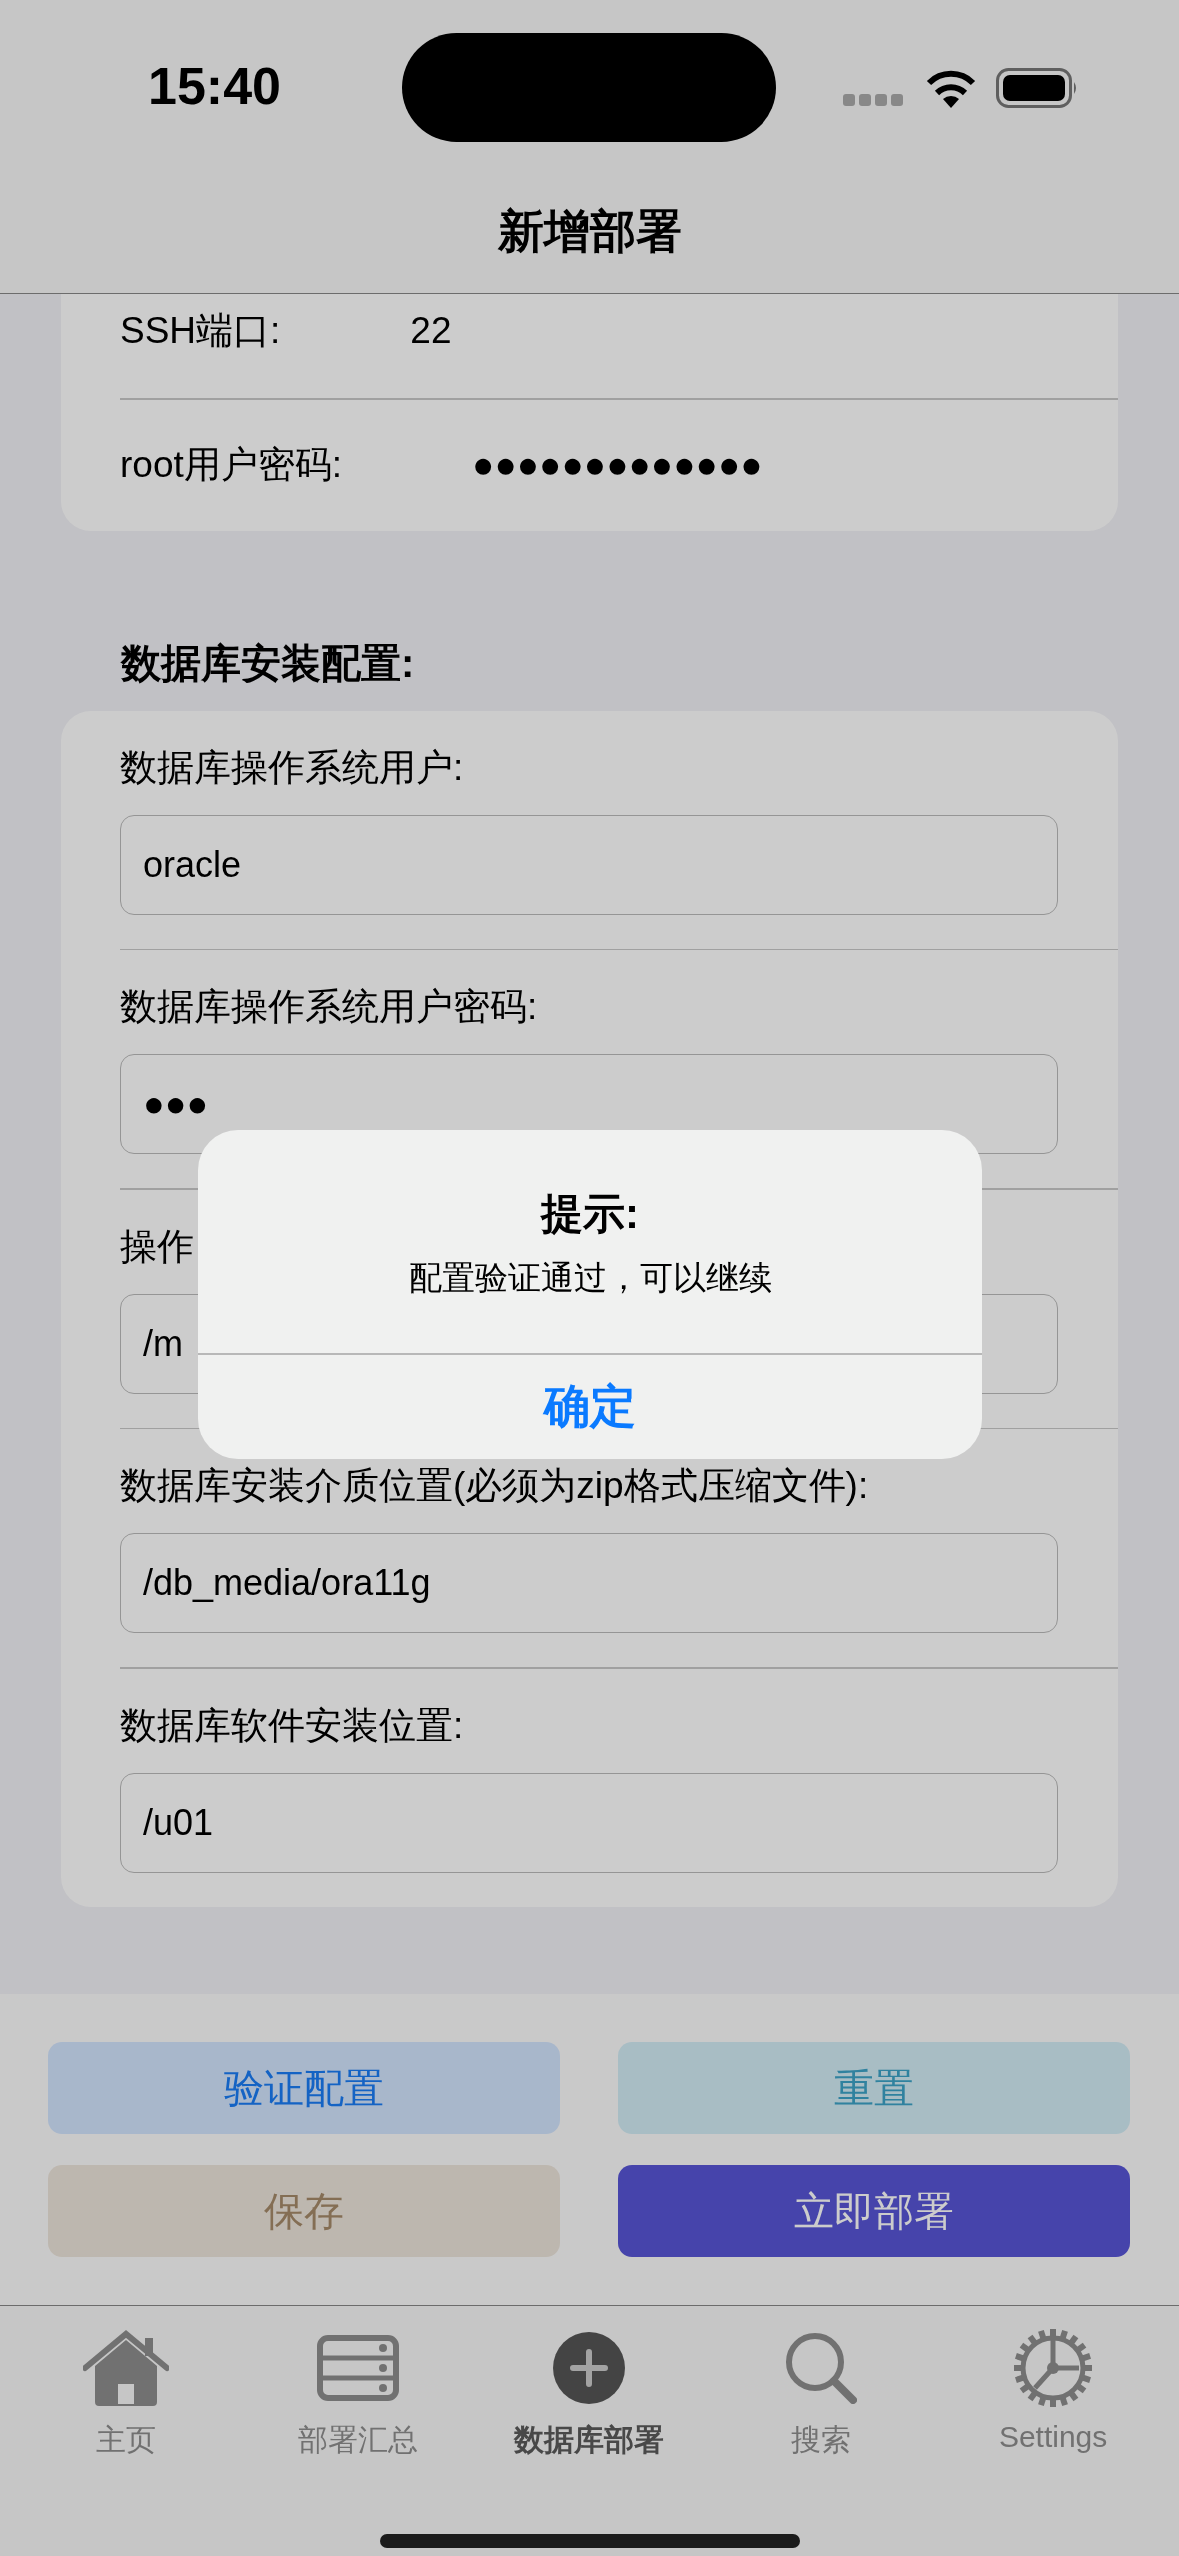  I want to click on field-label: 数据库软件安装位置:, so click(292, 1725).